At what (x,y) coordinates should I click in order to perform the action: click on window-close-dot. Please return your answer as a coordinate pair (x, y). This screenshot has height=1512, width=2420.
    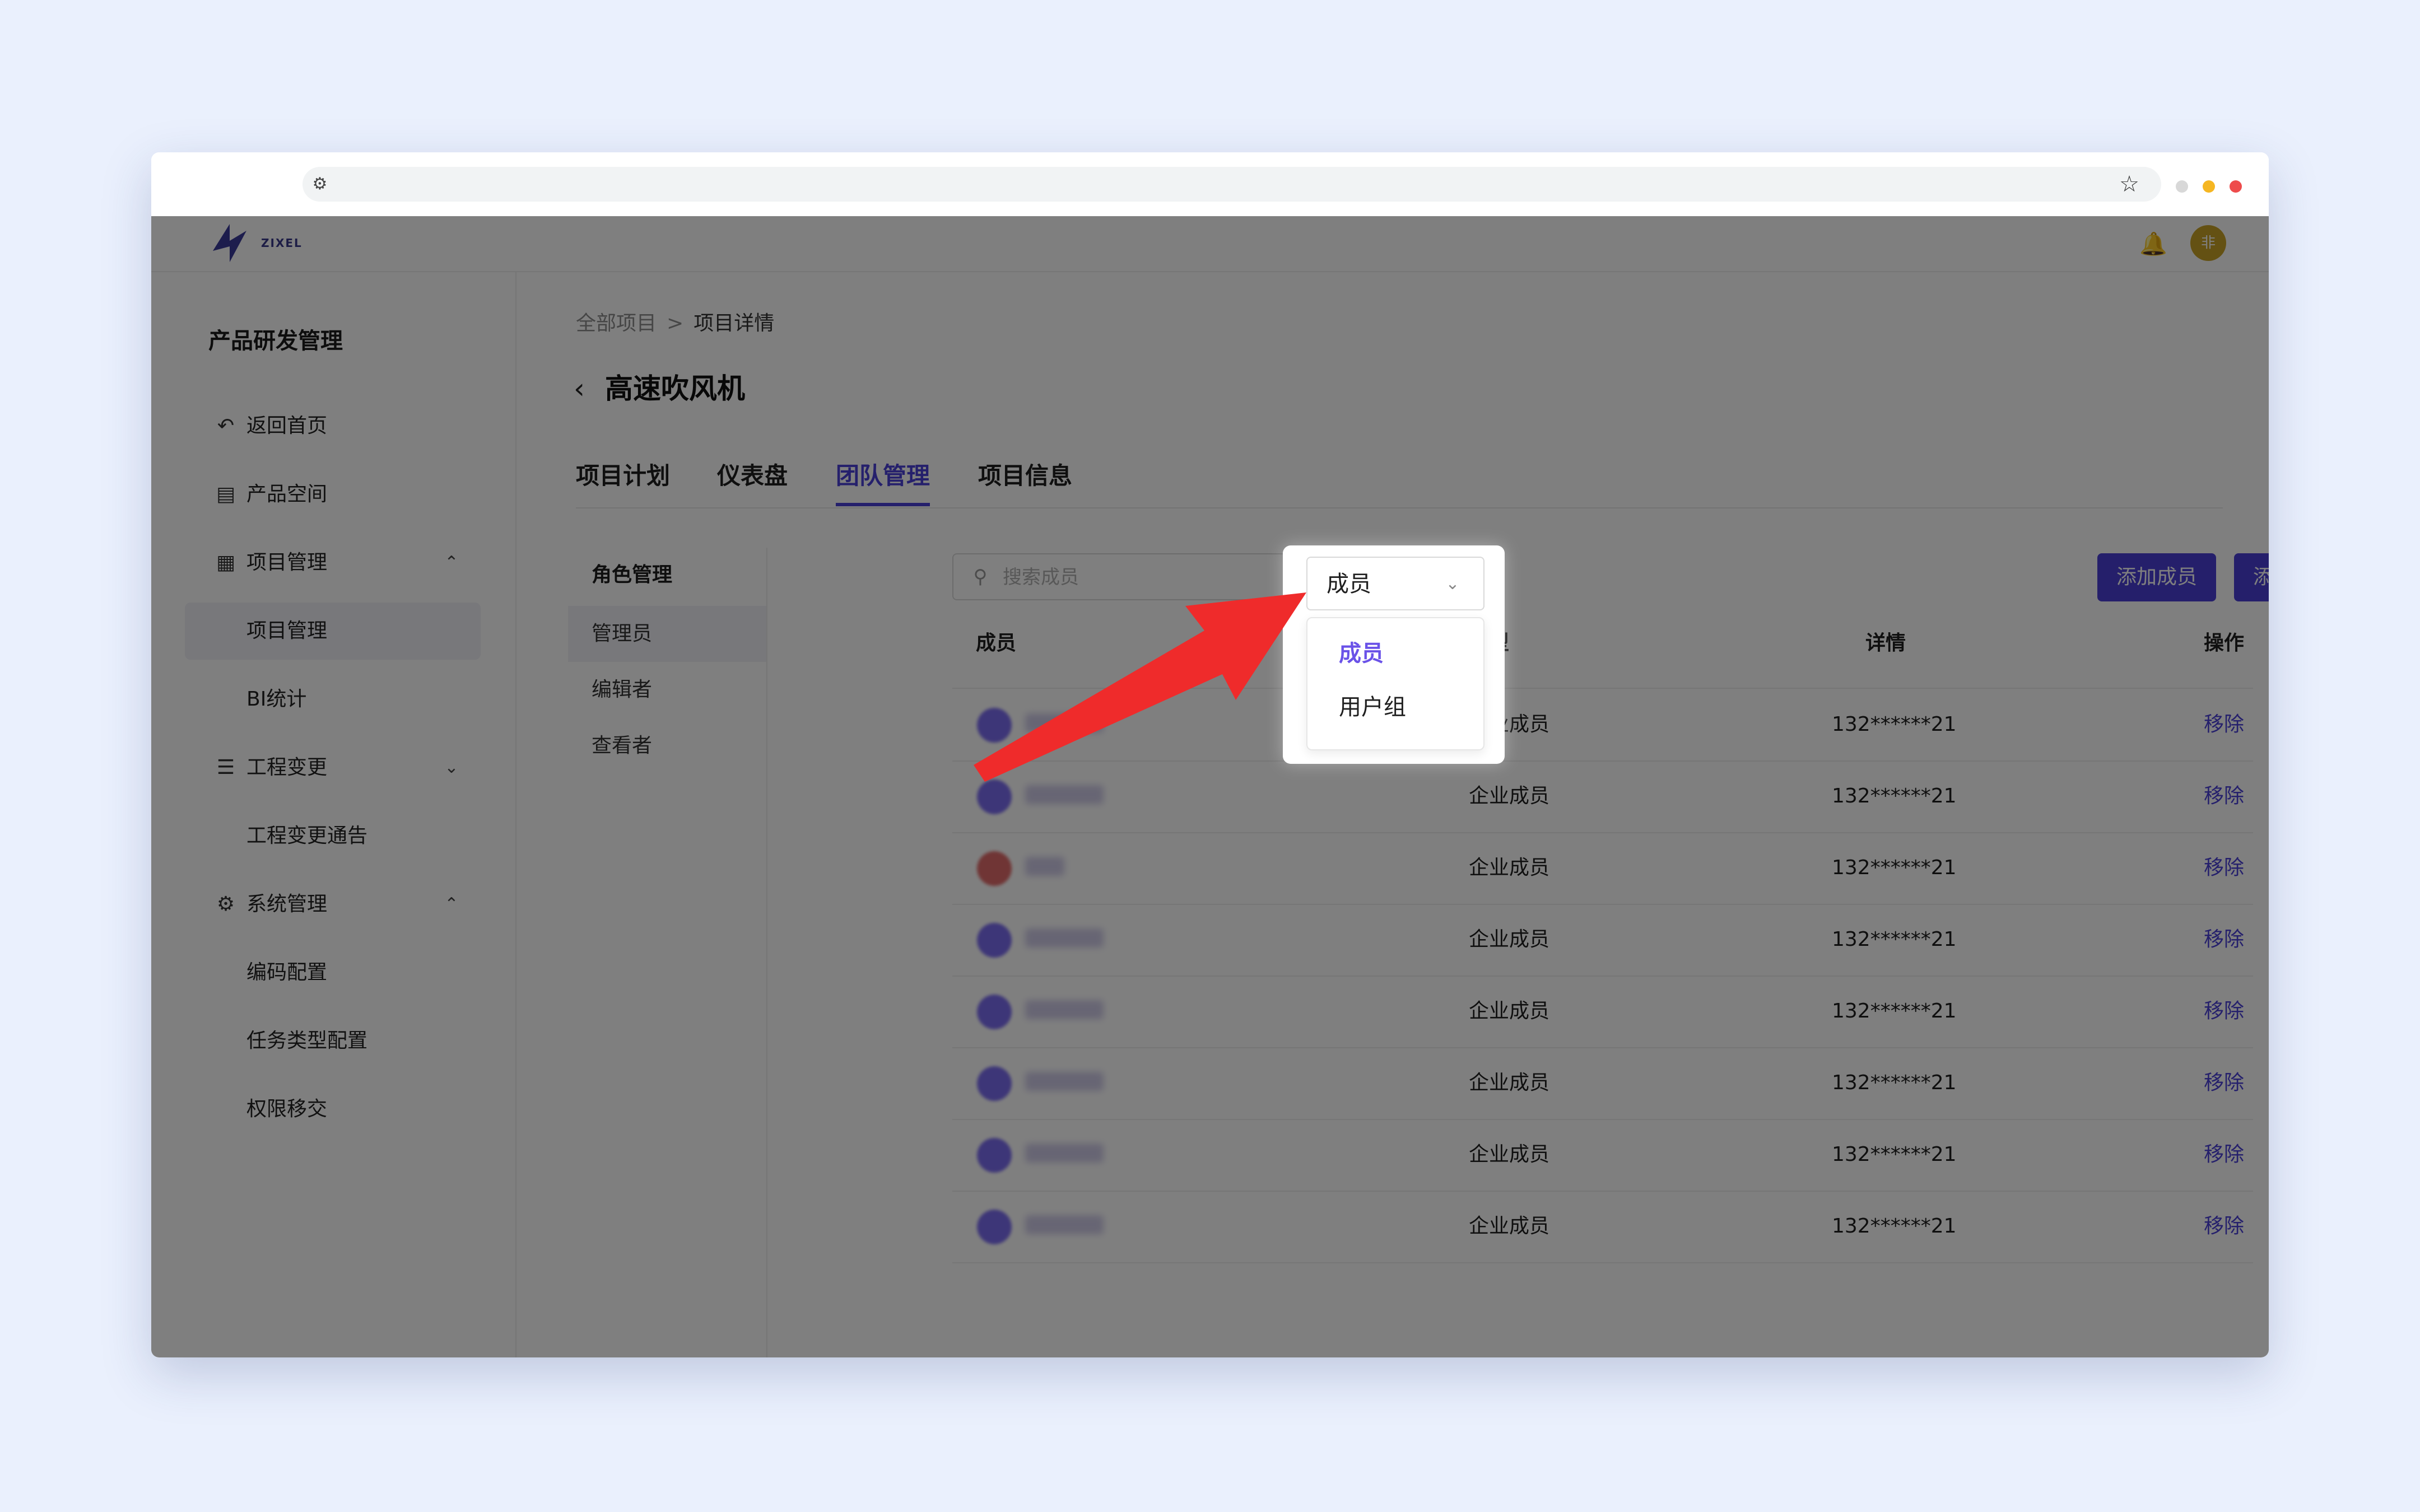
    Looking at the image, I should click on (2236, 186).